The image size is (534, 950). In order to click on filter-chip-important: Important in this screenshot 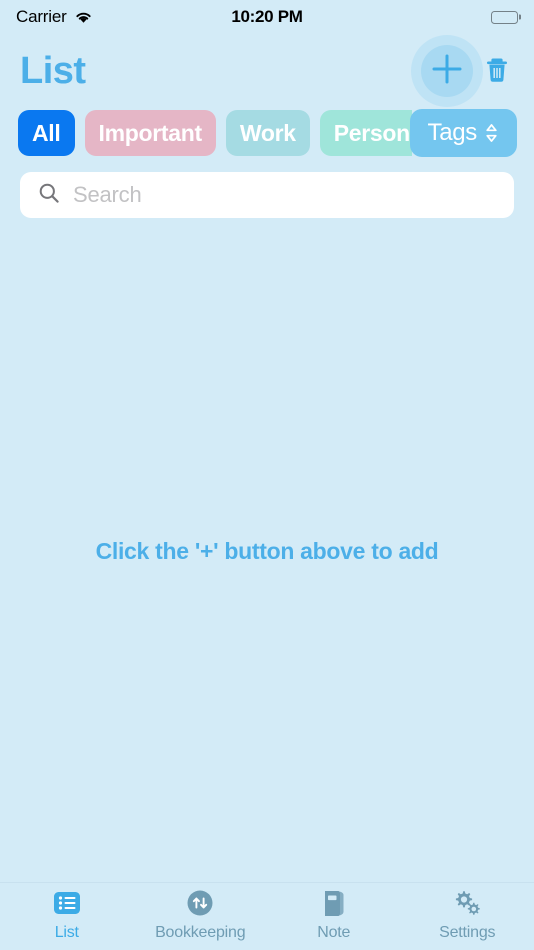, I will do `click(150, 133)`.